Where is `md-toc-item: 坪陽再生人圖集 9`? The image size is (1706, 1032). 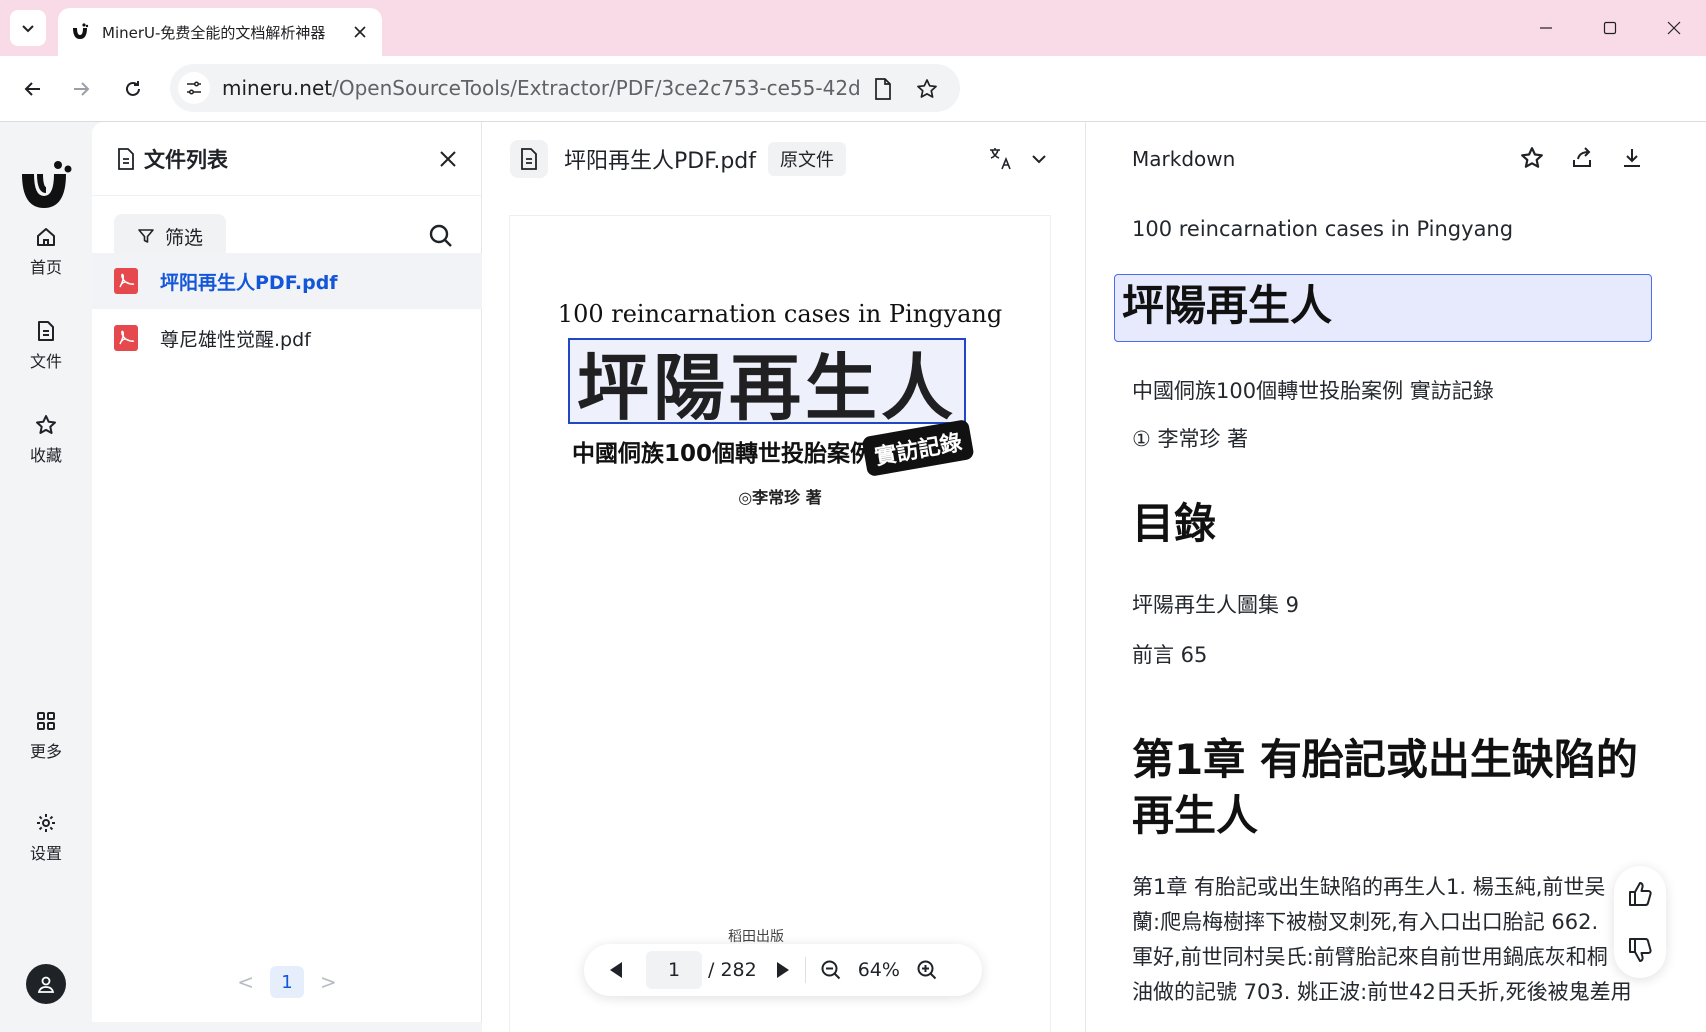 md-toc-item: 坪陽再生人圖集 9 is located at coordinates (1216, 605).